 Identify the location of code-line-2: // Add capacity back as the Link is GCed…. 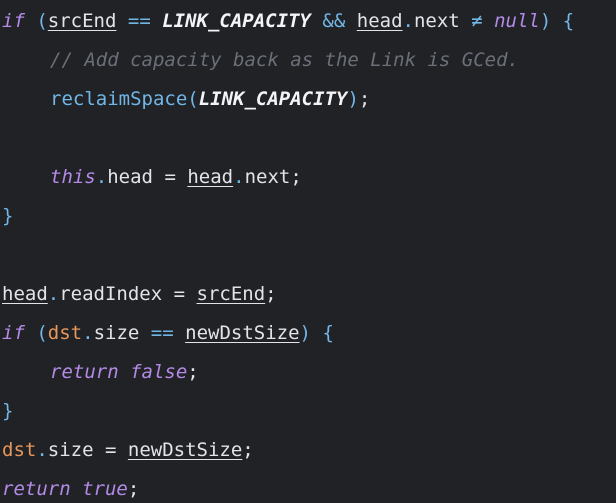
(308, 60).